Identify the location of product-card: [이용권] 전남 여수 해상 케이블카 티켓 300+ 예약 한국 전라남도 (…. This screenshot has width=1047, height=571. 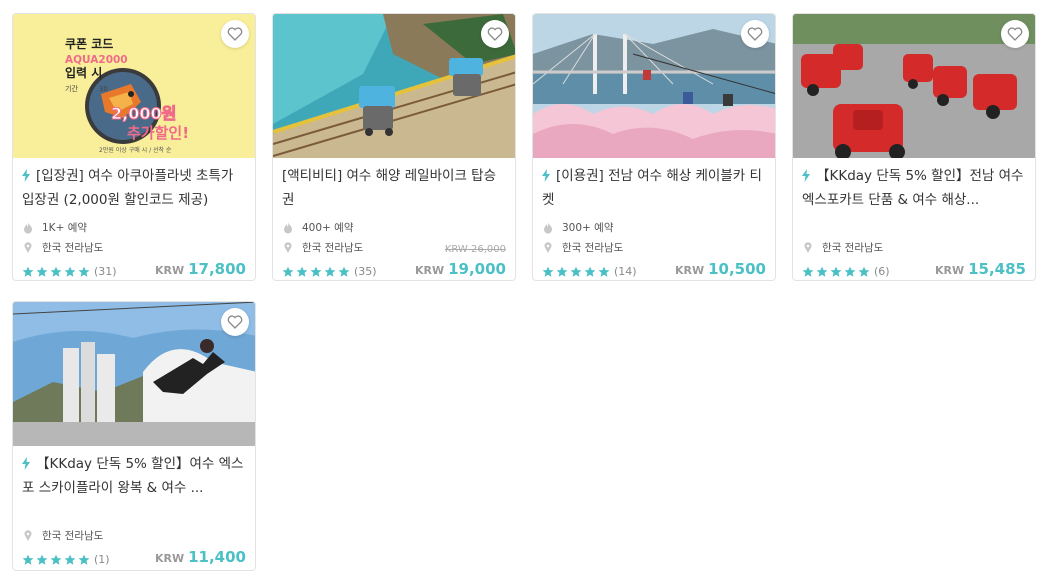
(654, 147).